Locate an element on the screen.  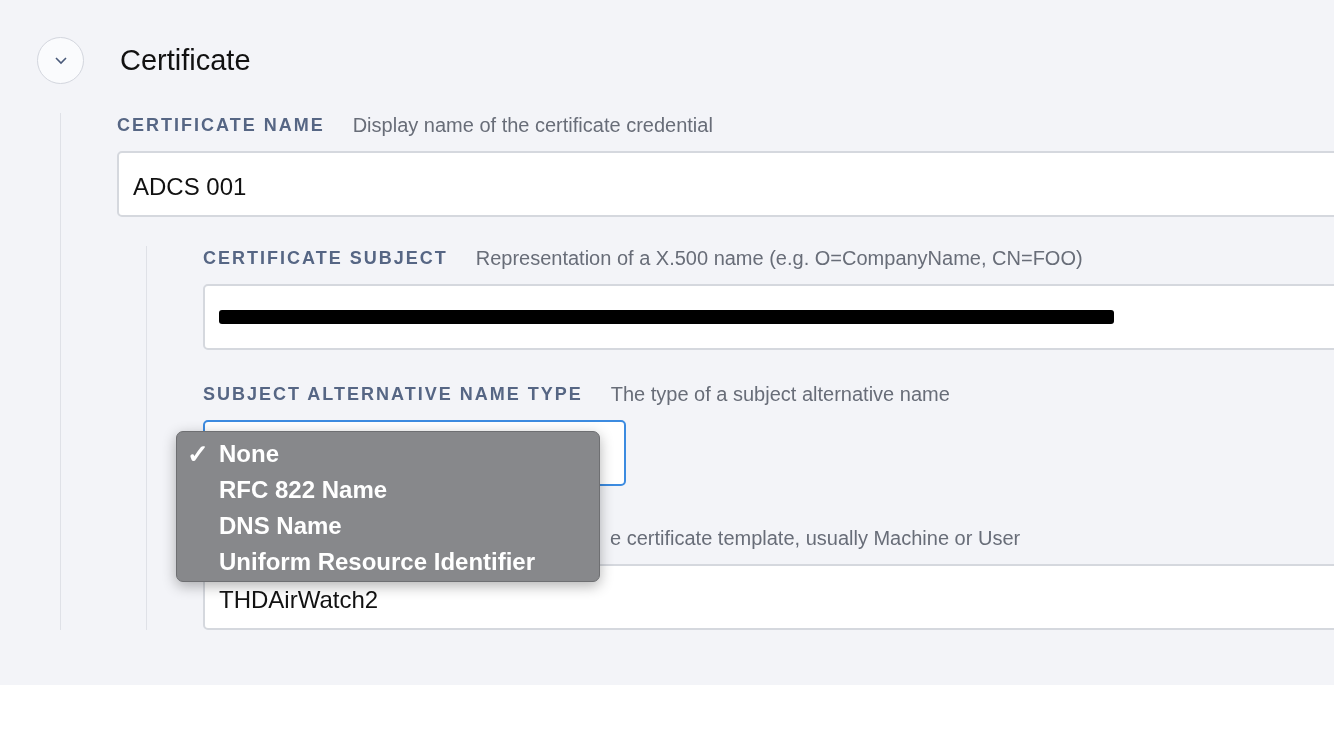
field-description: The type of a subject alternative name is located at coordinates (780, 394).